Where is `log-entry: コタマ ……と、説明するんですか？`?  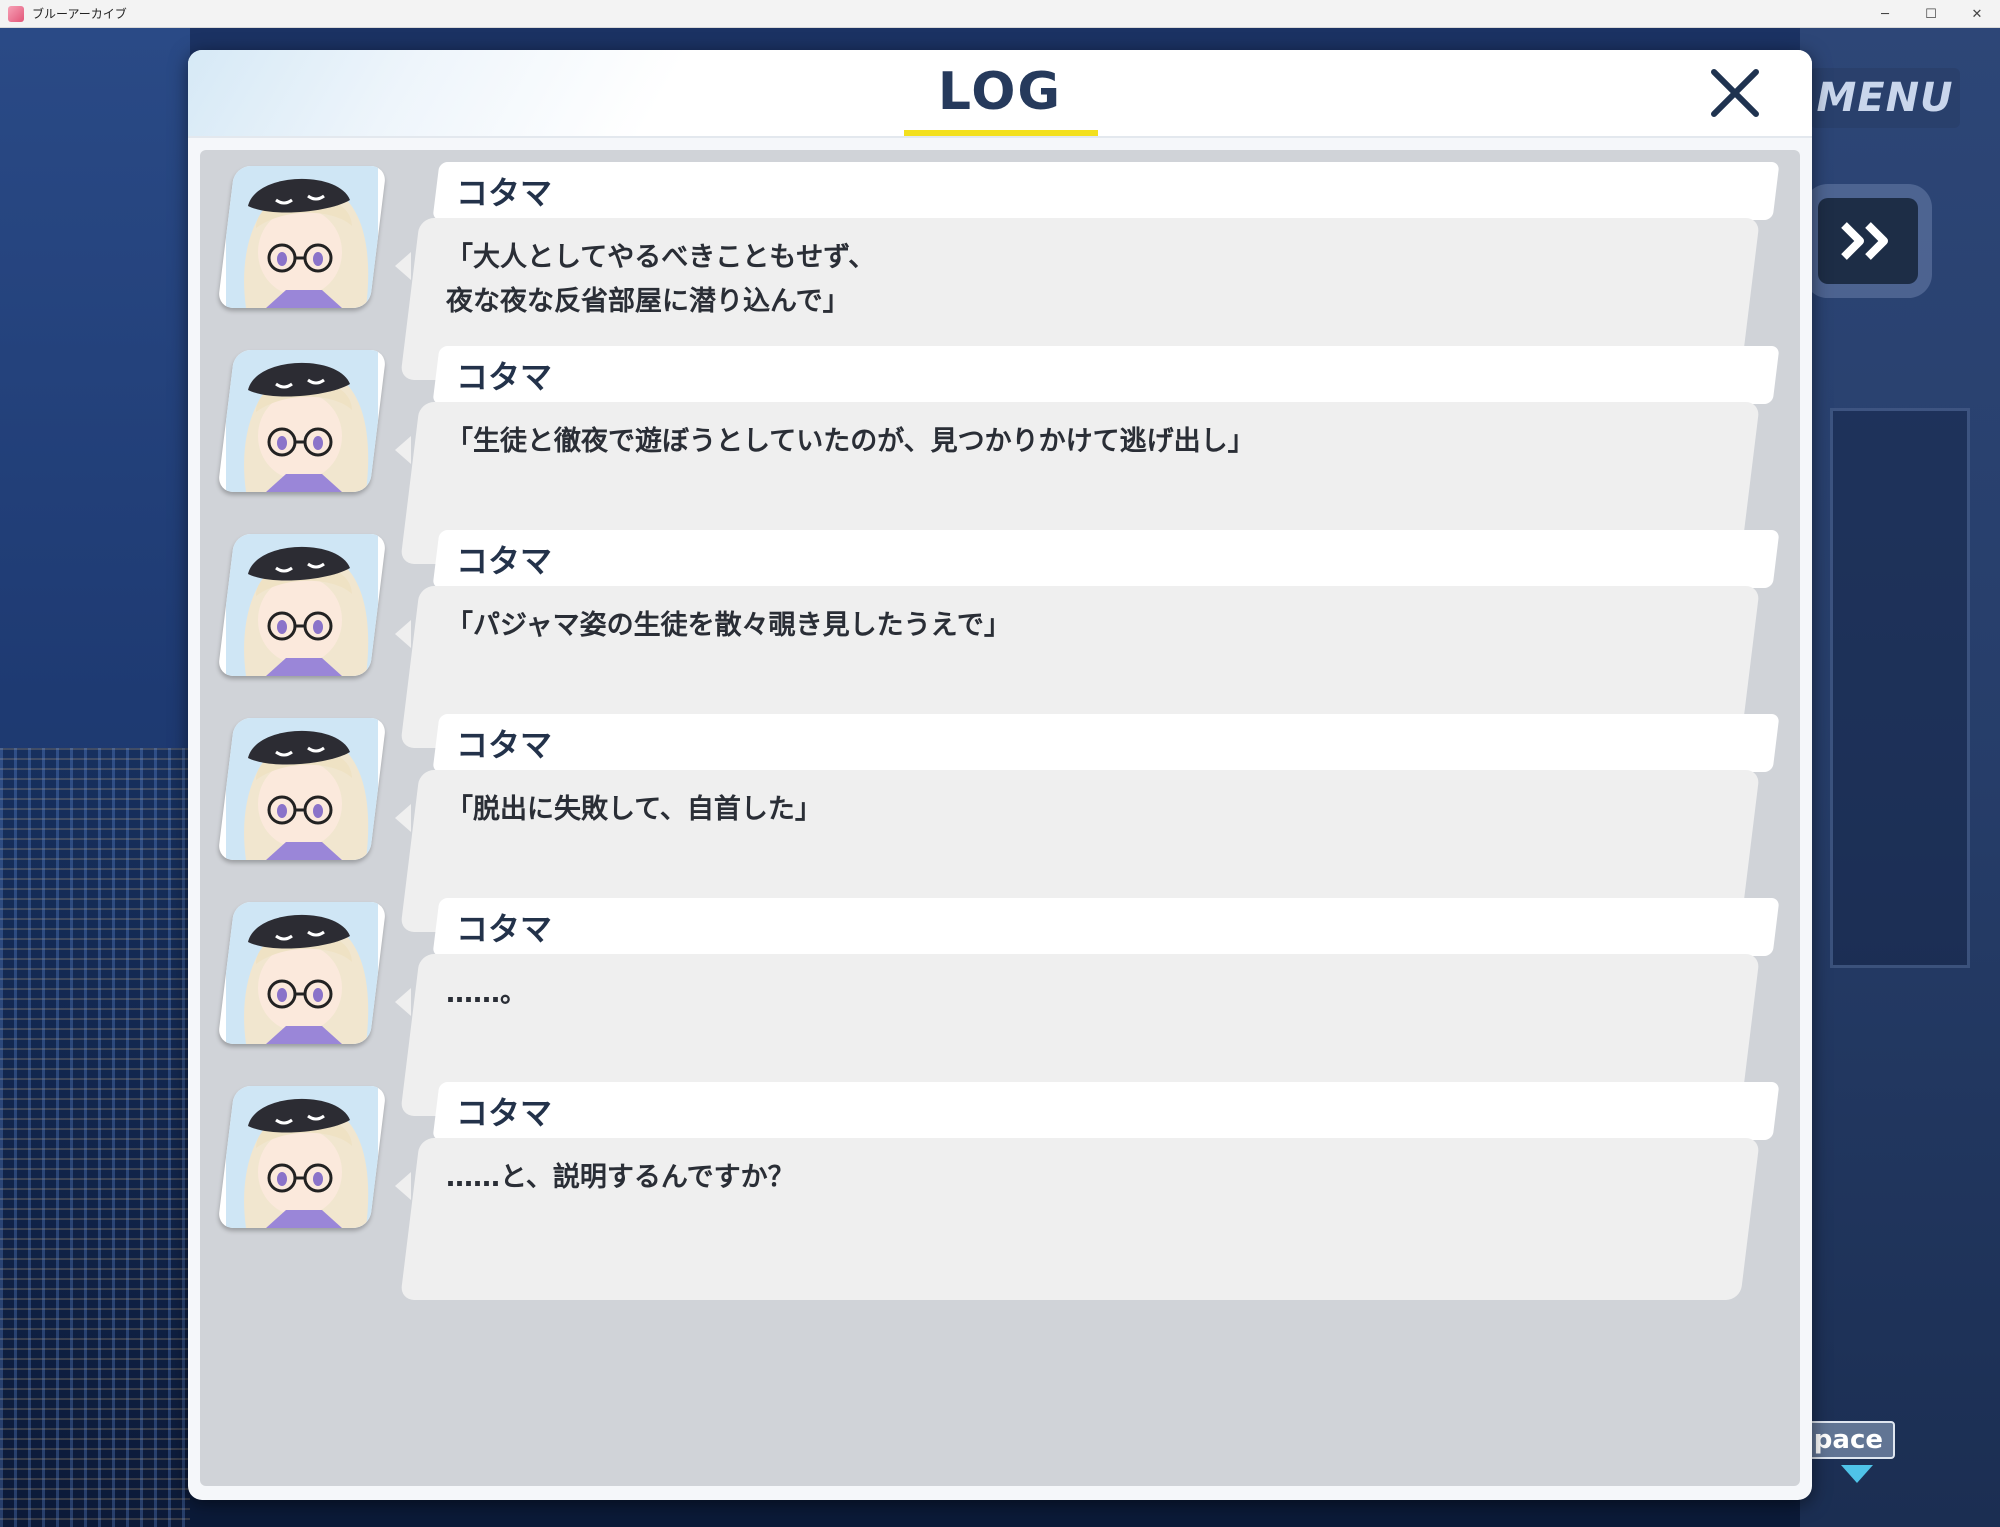 log-entry: コタマ ……と、説明するんですか？ is located at coordinates (1000, 1192).